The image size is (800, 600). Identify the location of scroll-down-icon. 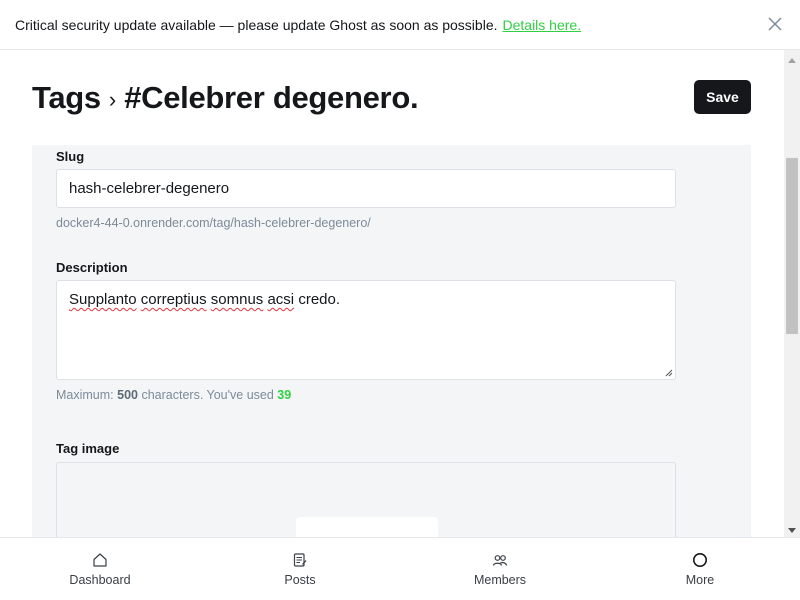
(792, 530).